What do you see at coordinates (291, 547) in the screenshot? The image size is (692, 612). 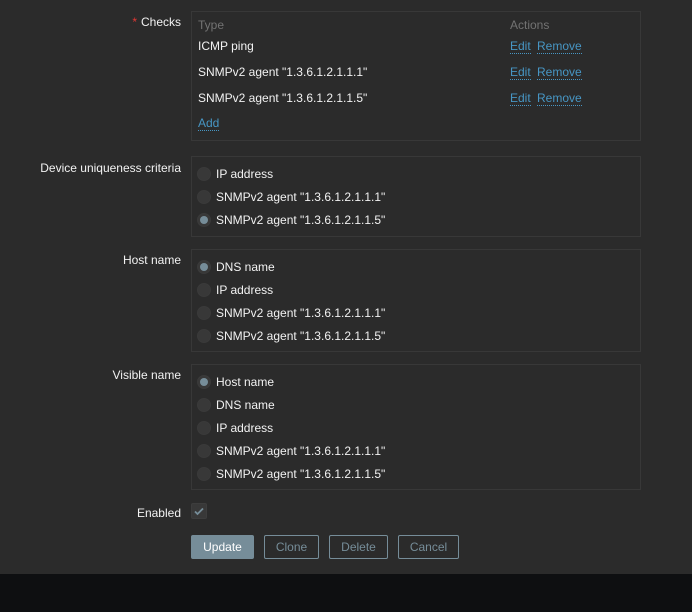 I see `clone-button: Clone` at bounding box center [291, 547].